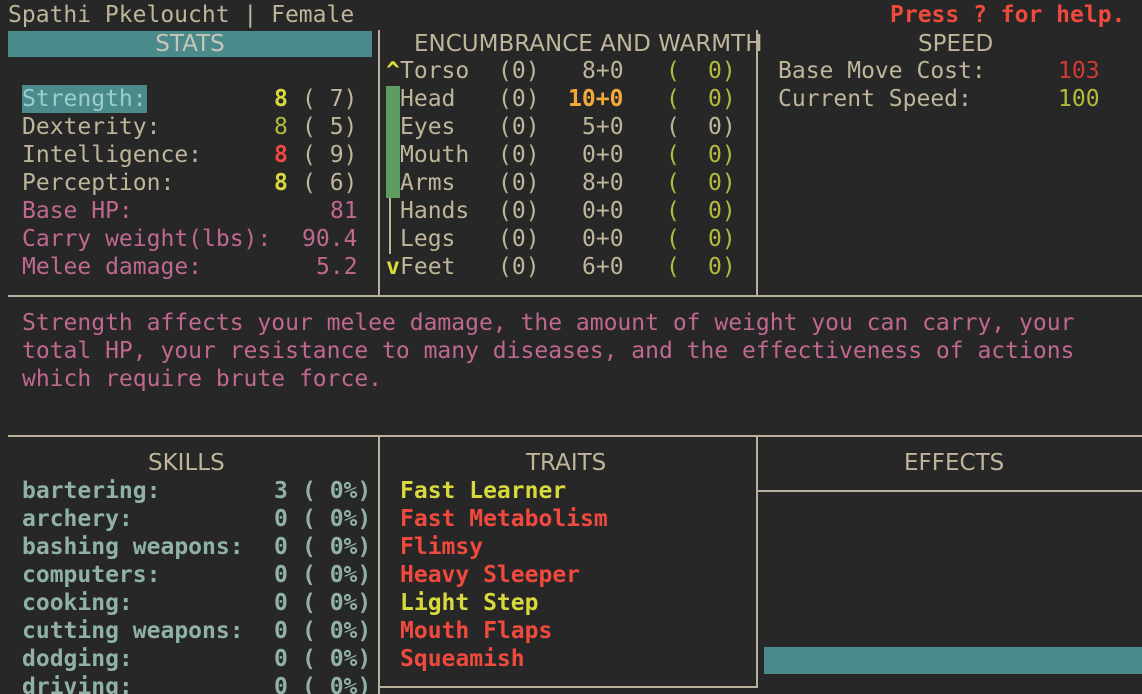 The image size is (1142, 694). What do you see at coordinates (469, 603) in the screenshot?
I see `trait-good: Light Step` at bounding box center [469, 603].